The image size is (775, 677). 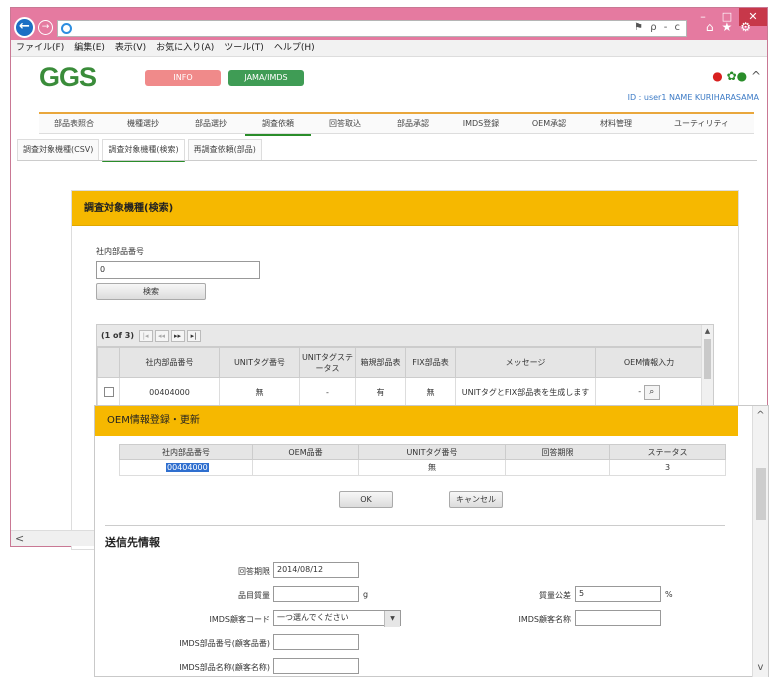 I want to click on dialog-scroll-thumb, so click(x=761, y=494).